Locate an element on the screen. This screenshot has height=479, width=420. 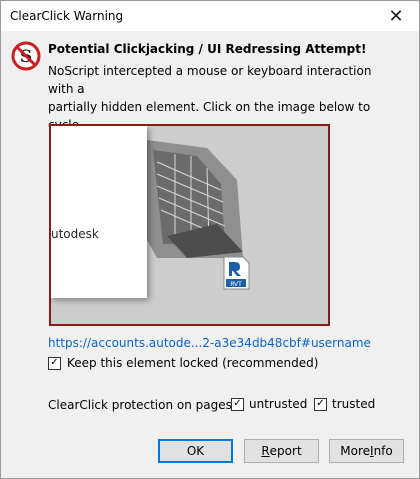
keep-locked-box: ✓ is located at coordinates (54, 363).